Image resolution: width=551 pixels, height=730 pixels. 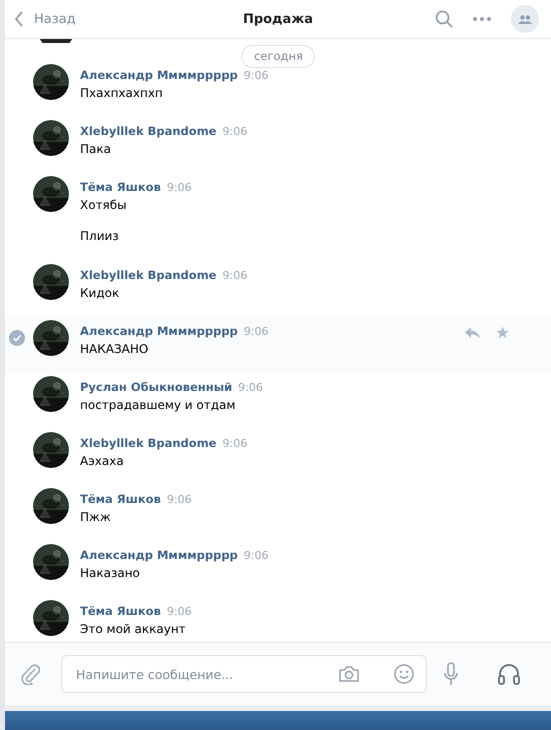 What do you see at coordinates (278, 620) in the screenshot?
I see `message-row: Тёма Яшков 9:06 Это мой аккаунт` at bounding box center [278, 620].